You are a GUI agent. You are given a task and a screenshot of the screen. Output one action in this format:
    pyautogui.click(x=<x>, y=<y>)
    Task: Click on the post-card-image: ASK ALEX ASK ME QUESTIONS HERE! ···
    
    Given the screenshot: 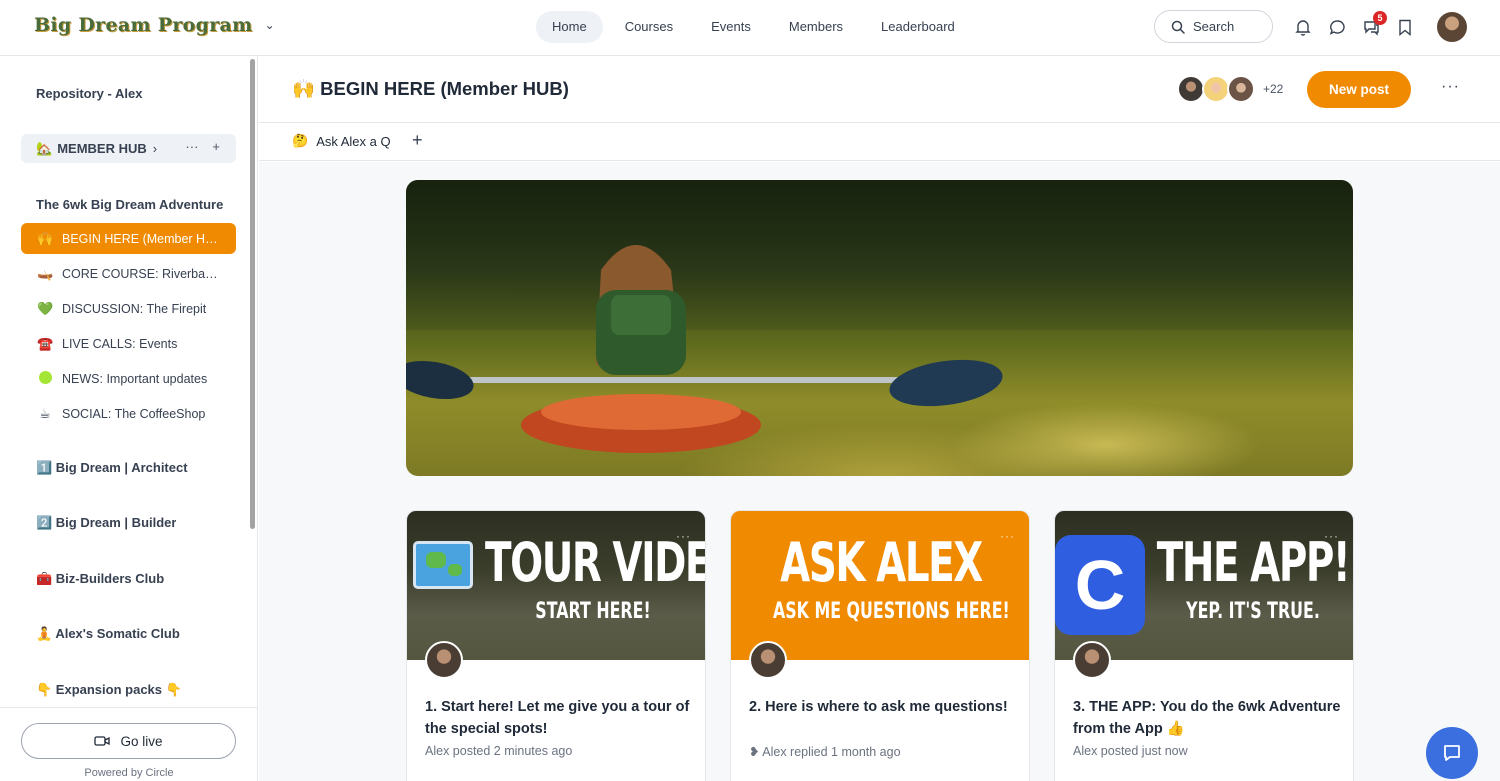 What is the action you would take?
    pyautogui.click(x=880, y=585)
    